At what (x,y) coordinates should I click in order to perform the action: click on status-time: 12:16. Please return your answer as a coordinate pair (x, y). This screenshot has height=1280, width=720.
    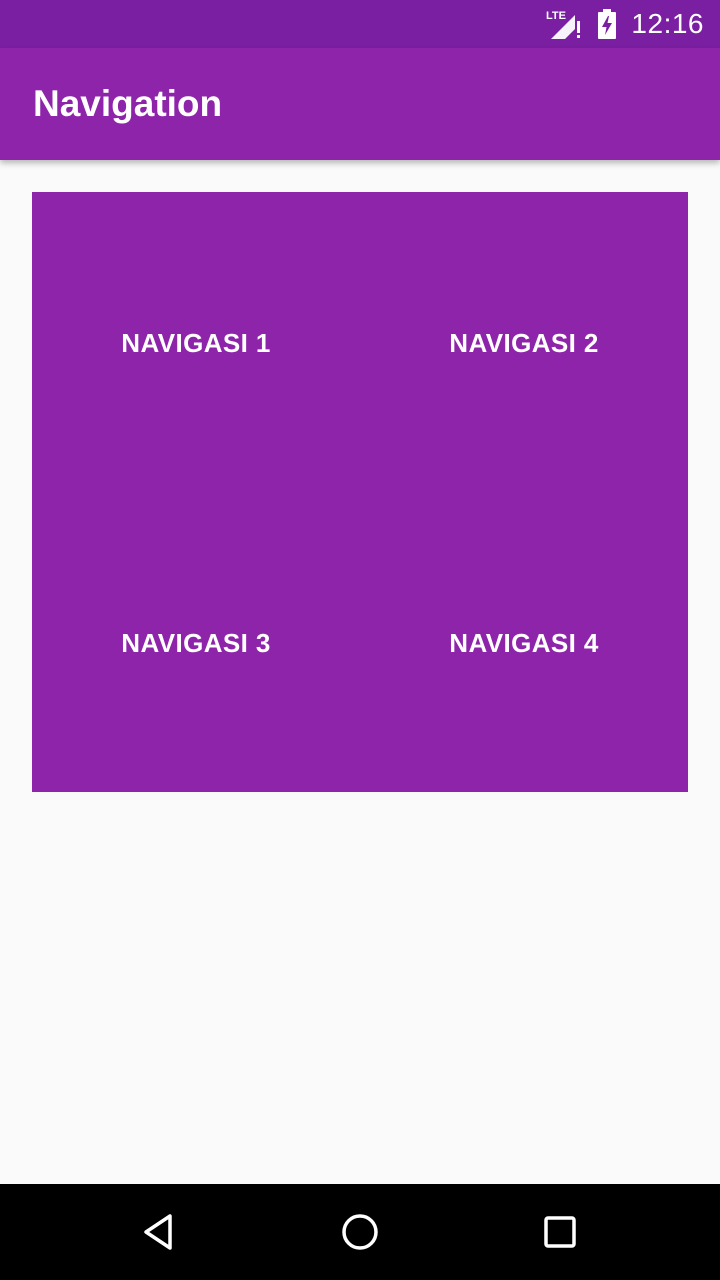
    Looking at the image, I should click on (667, 23).